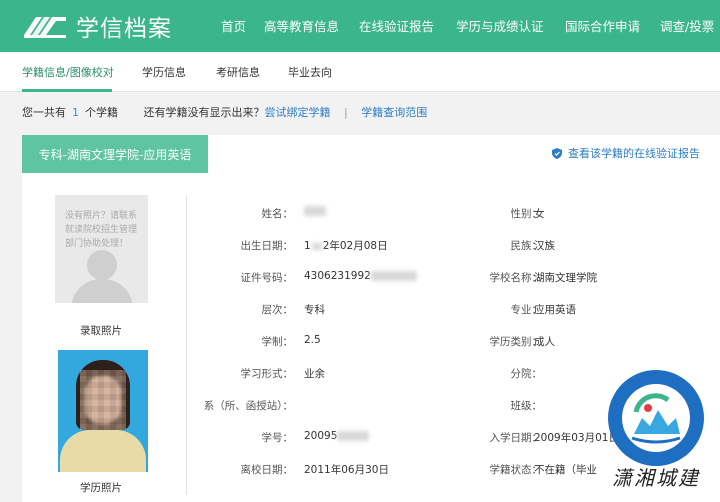 The width and height of the screenshot is (720, 502). What do you see at coordinates (101, 331) in the screenshot?
I see `admission-photo-label: 录取照片` at bounding box center [101, 331].